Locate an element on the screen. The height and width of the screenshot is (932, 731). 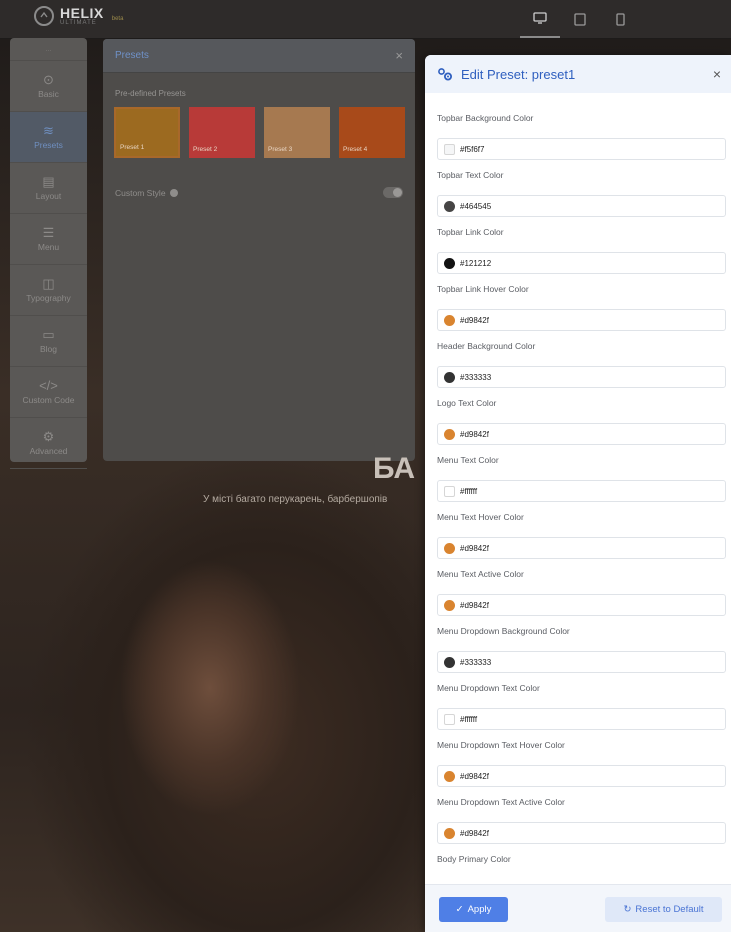
sidebar-item-advanced: ⚙ Advanced is located at coordinates (48, 443).